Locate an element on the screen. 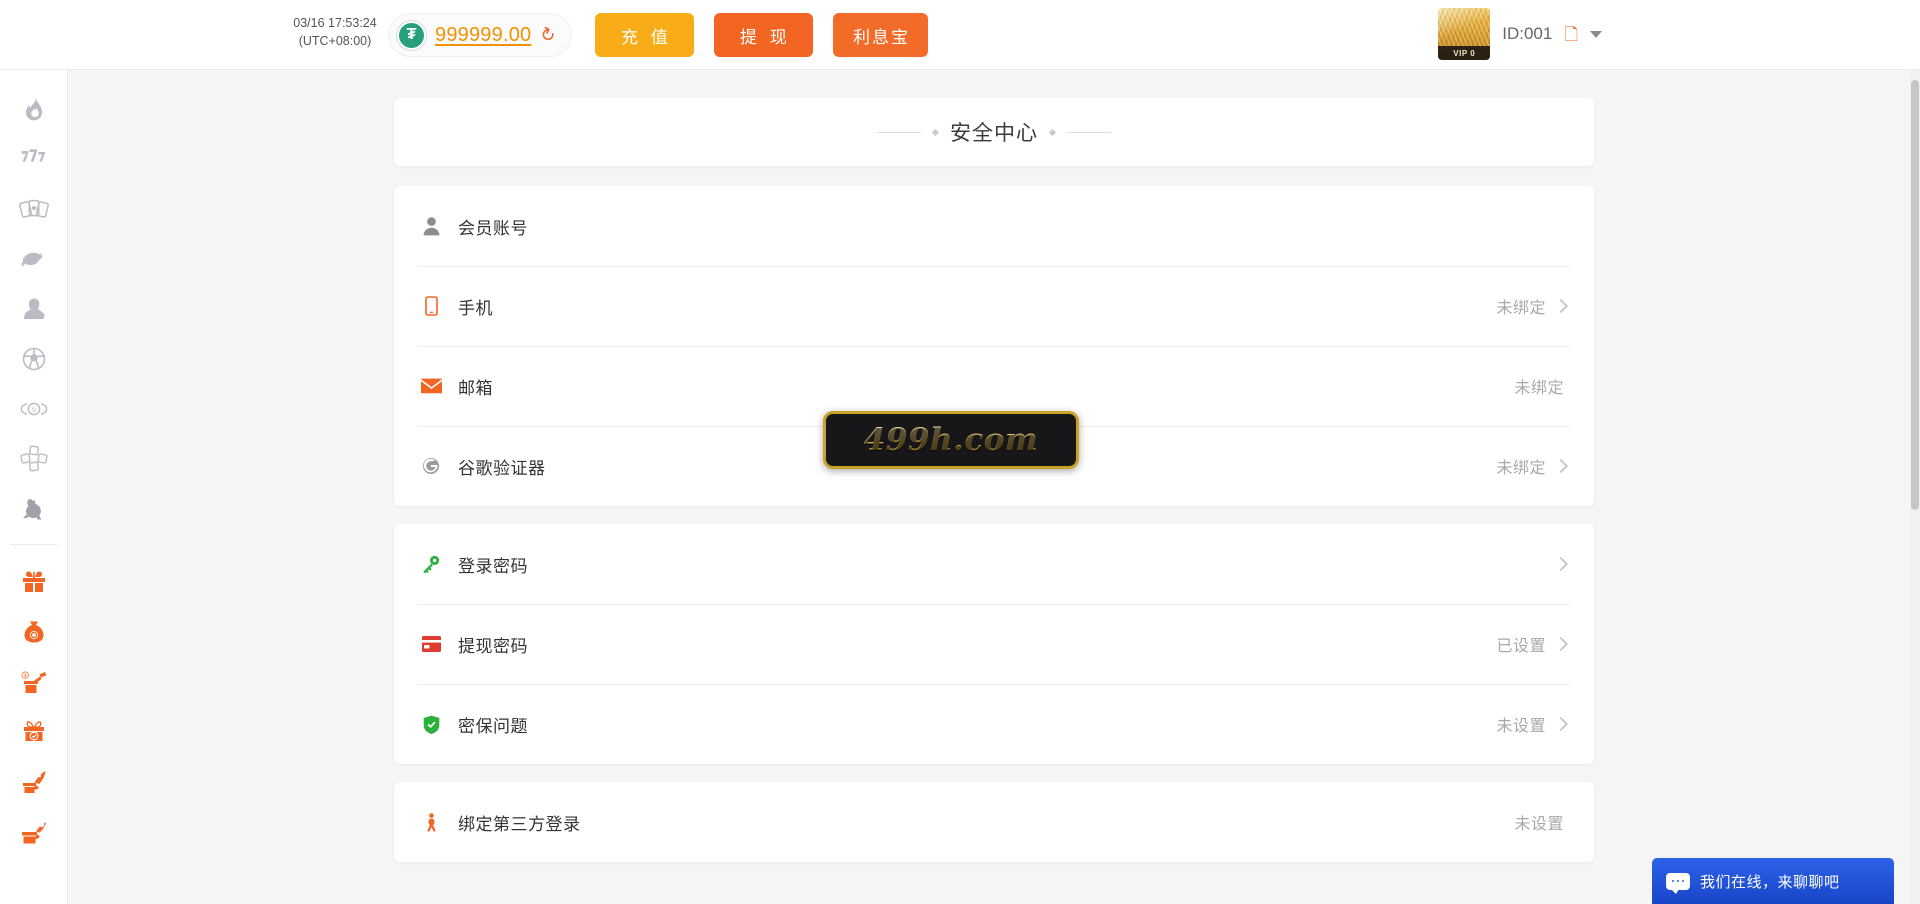 The height and width of the screenshot is (904, 1920). copy-icon: 🗋 is located at coordinates (1571, 34).